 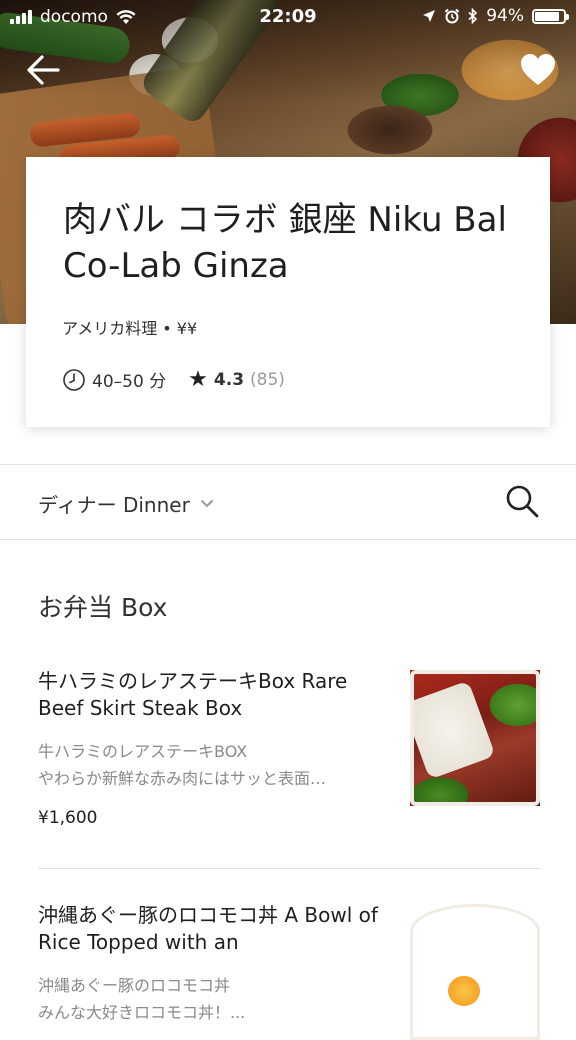 What do you see at coordinates (103, 607) in the screenshot?
I see `section-title: お弁当 Box` at bounding box center [103, 607].